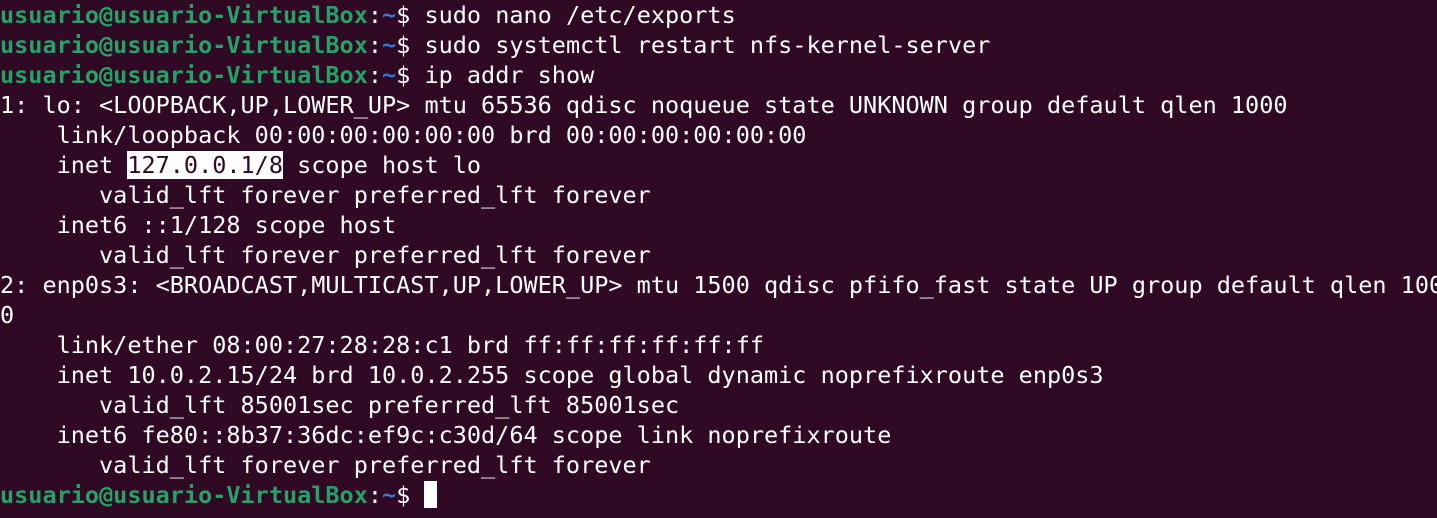 This screenshot has height=518, width=1437. Describe the element at coordinates (382, 165) in the screenshot. I see `output-suffix: scope host lo` at that location.